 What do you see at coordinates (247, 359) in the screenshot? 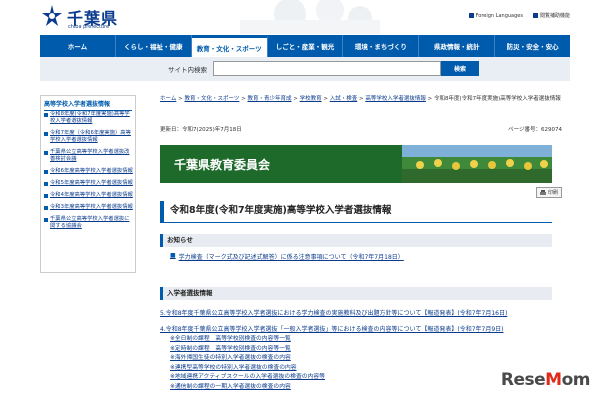
I see `sub-item-returnee: ※海外帰国生徒の特別入学者選抜の検査の内容` at bounding box center [247, 359].